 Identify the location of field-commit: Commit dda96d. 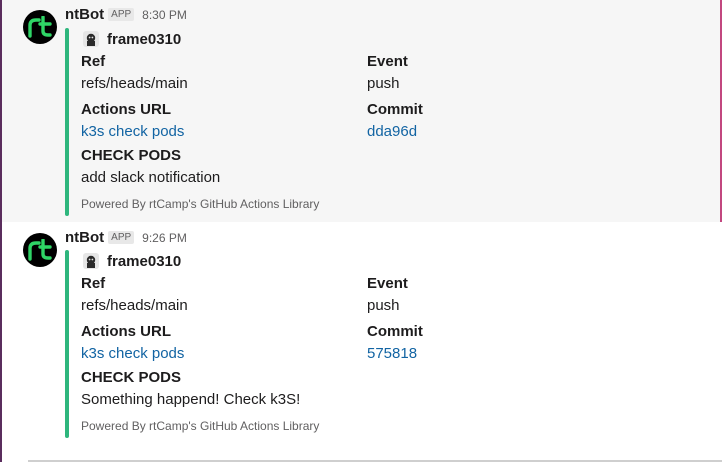
(507, 121).